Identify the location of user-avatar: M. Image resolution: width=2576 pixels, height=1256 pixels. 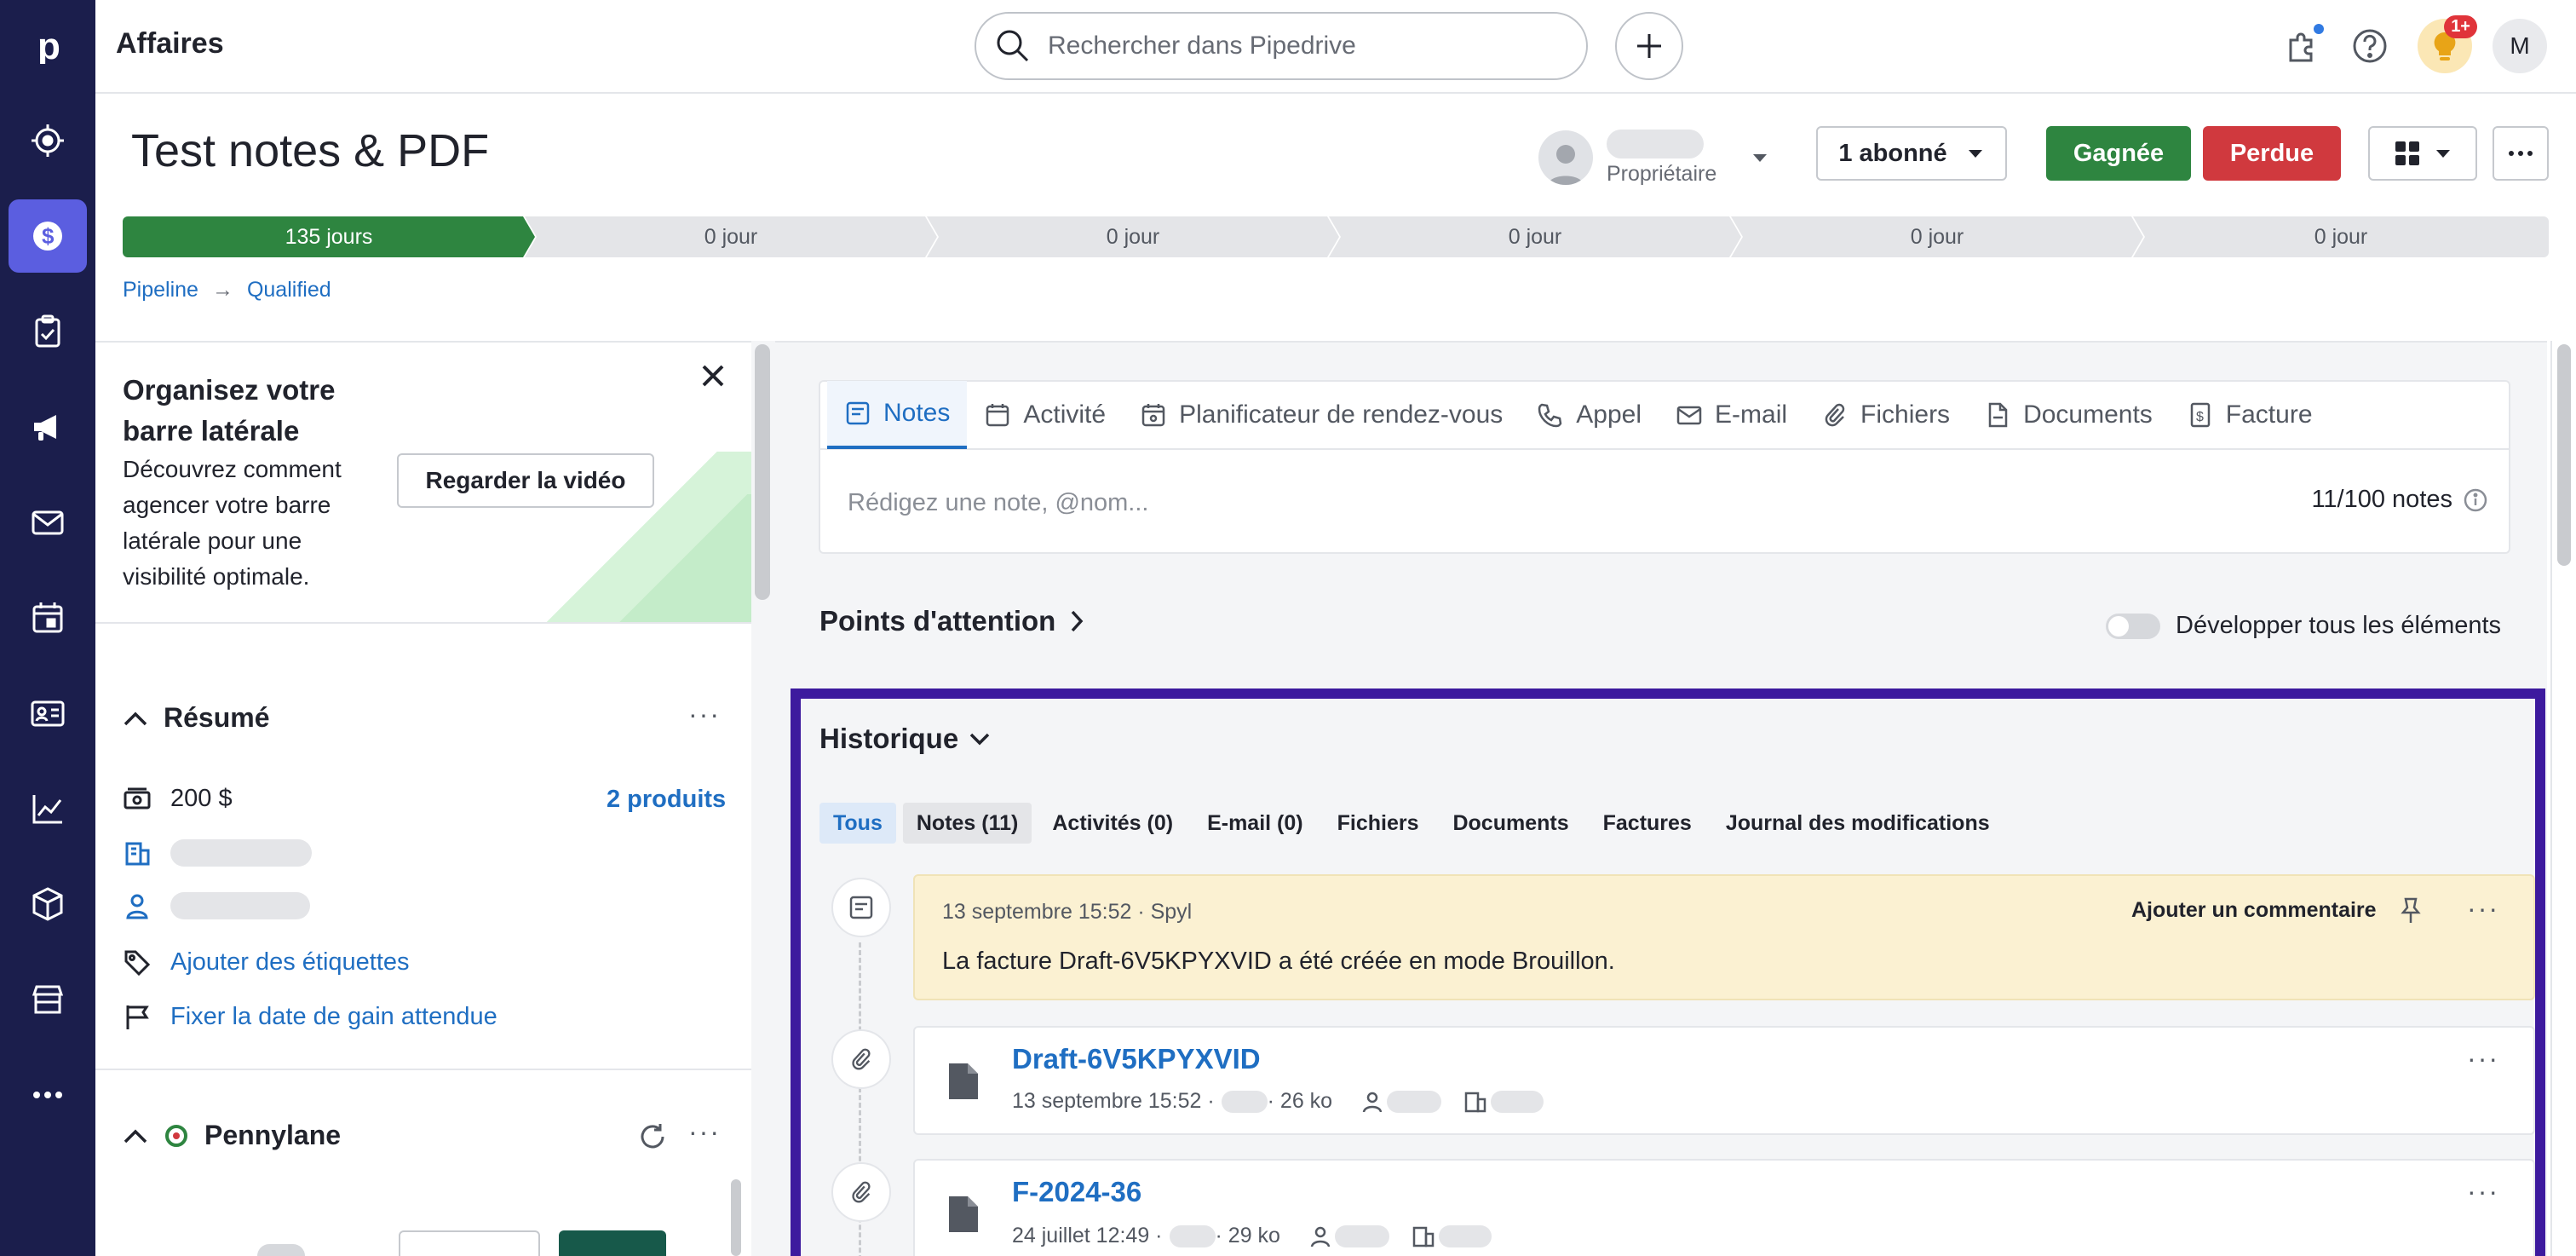
(2520, 46).